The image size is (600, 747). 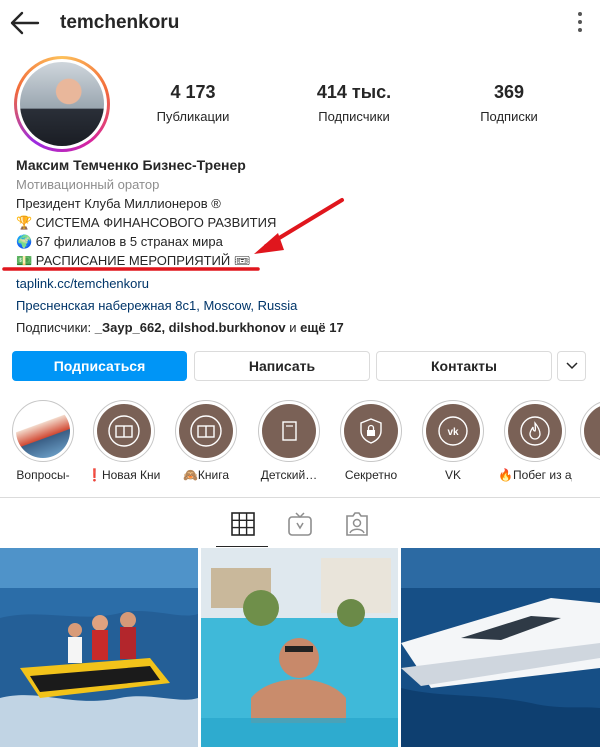 What do you see at coordinates (99, 366) in the screenshot?
I see `follow-button: Подписаться` at bounding box center [99, 366].